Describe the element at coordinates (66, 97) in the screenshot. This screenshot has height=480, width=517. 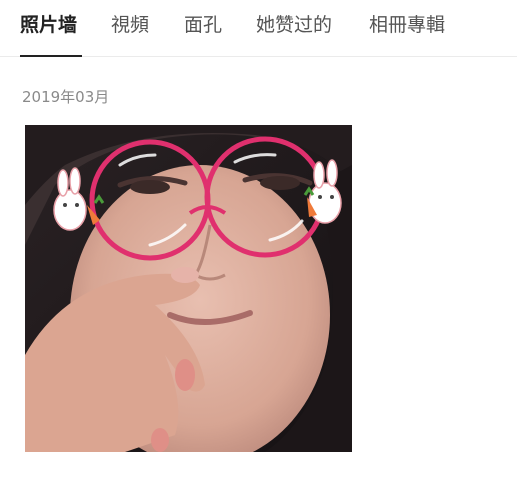
I see `photo-date-label: 2019年03月` at that location.